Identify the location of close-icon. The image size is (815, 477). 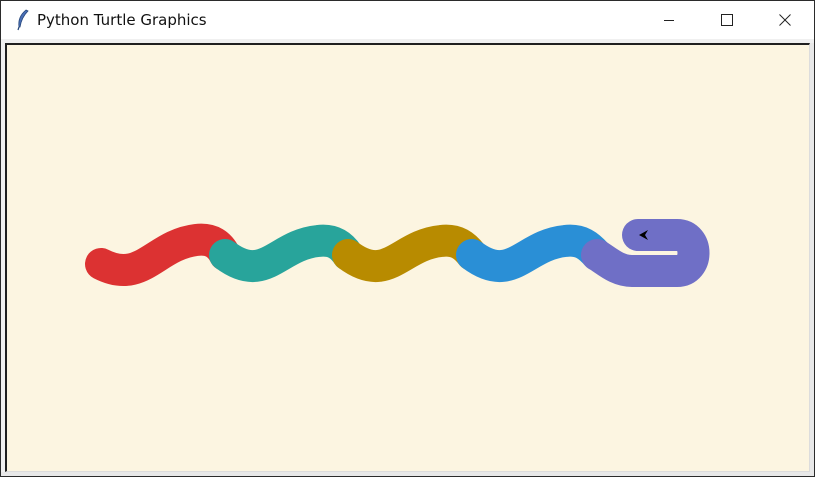
(785, 20).